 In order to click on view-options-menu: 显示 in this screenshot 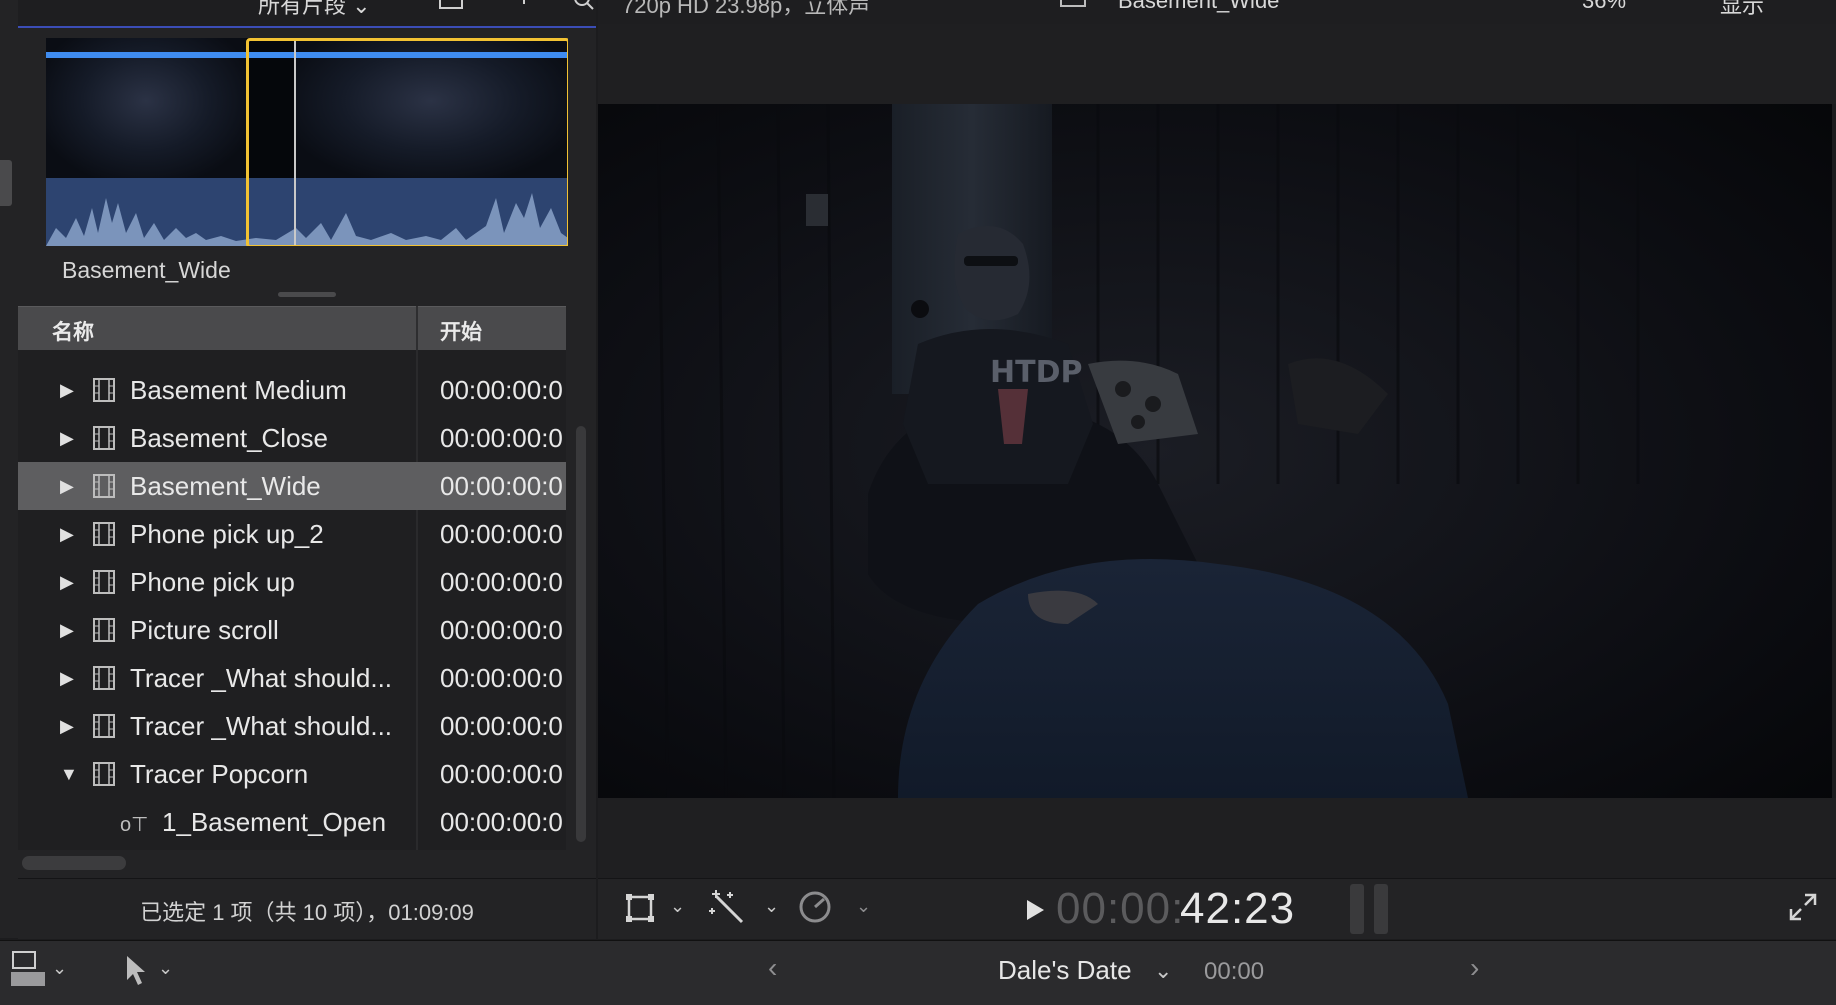, I will do `click(1742, 10)`.